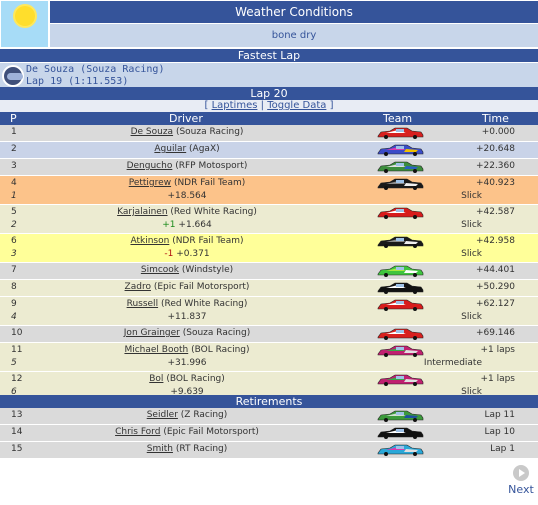  What do you see at coordinates (269, 133) in the screenshot?
I see `table-row: 1 De Souza (Souza Racing) +0.000` at bounding box center [269, 133].